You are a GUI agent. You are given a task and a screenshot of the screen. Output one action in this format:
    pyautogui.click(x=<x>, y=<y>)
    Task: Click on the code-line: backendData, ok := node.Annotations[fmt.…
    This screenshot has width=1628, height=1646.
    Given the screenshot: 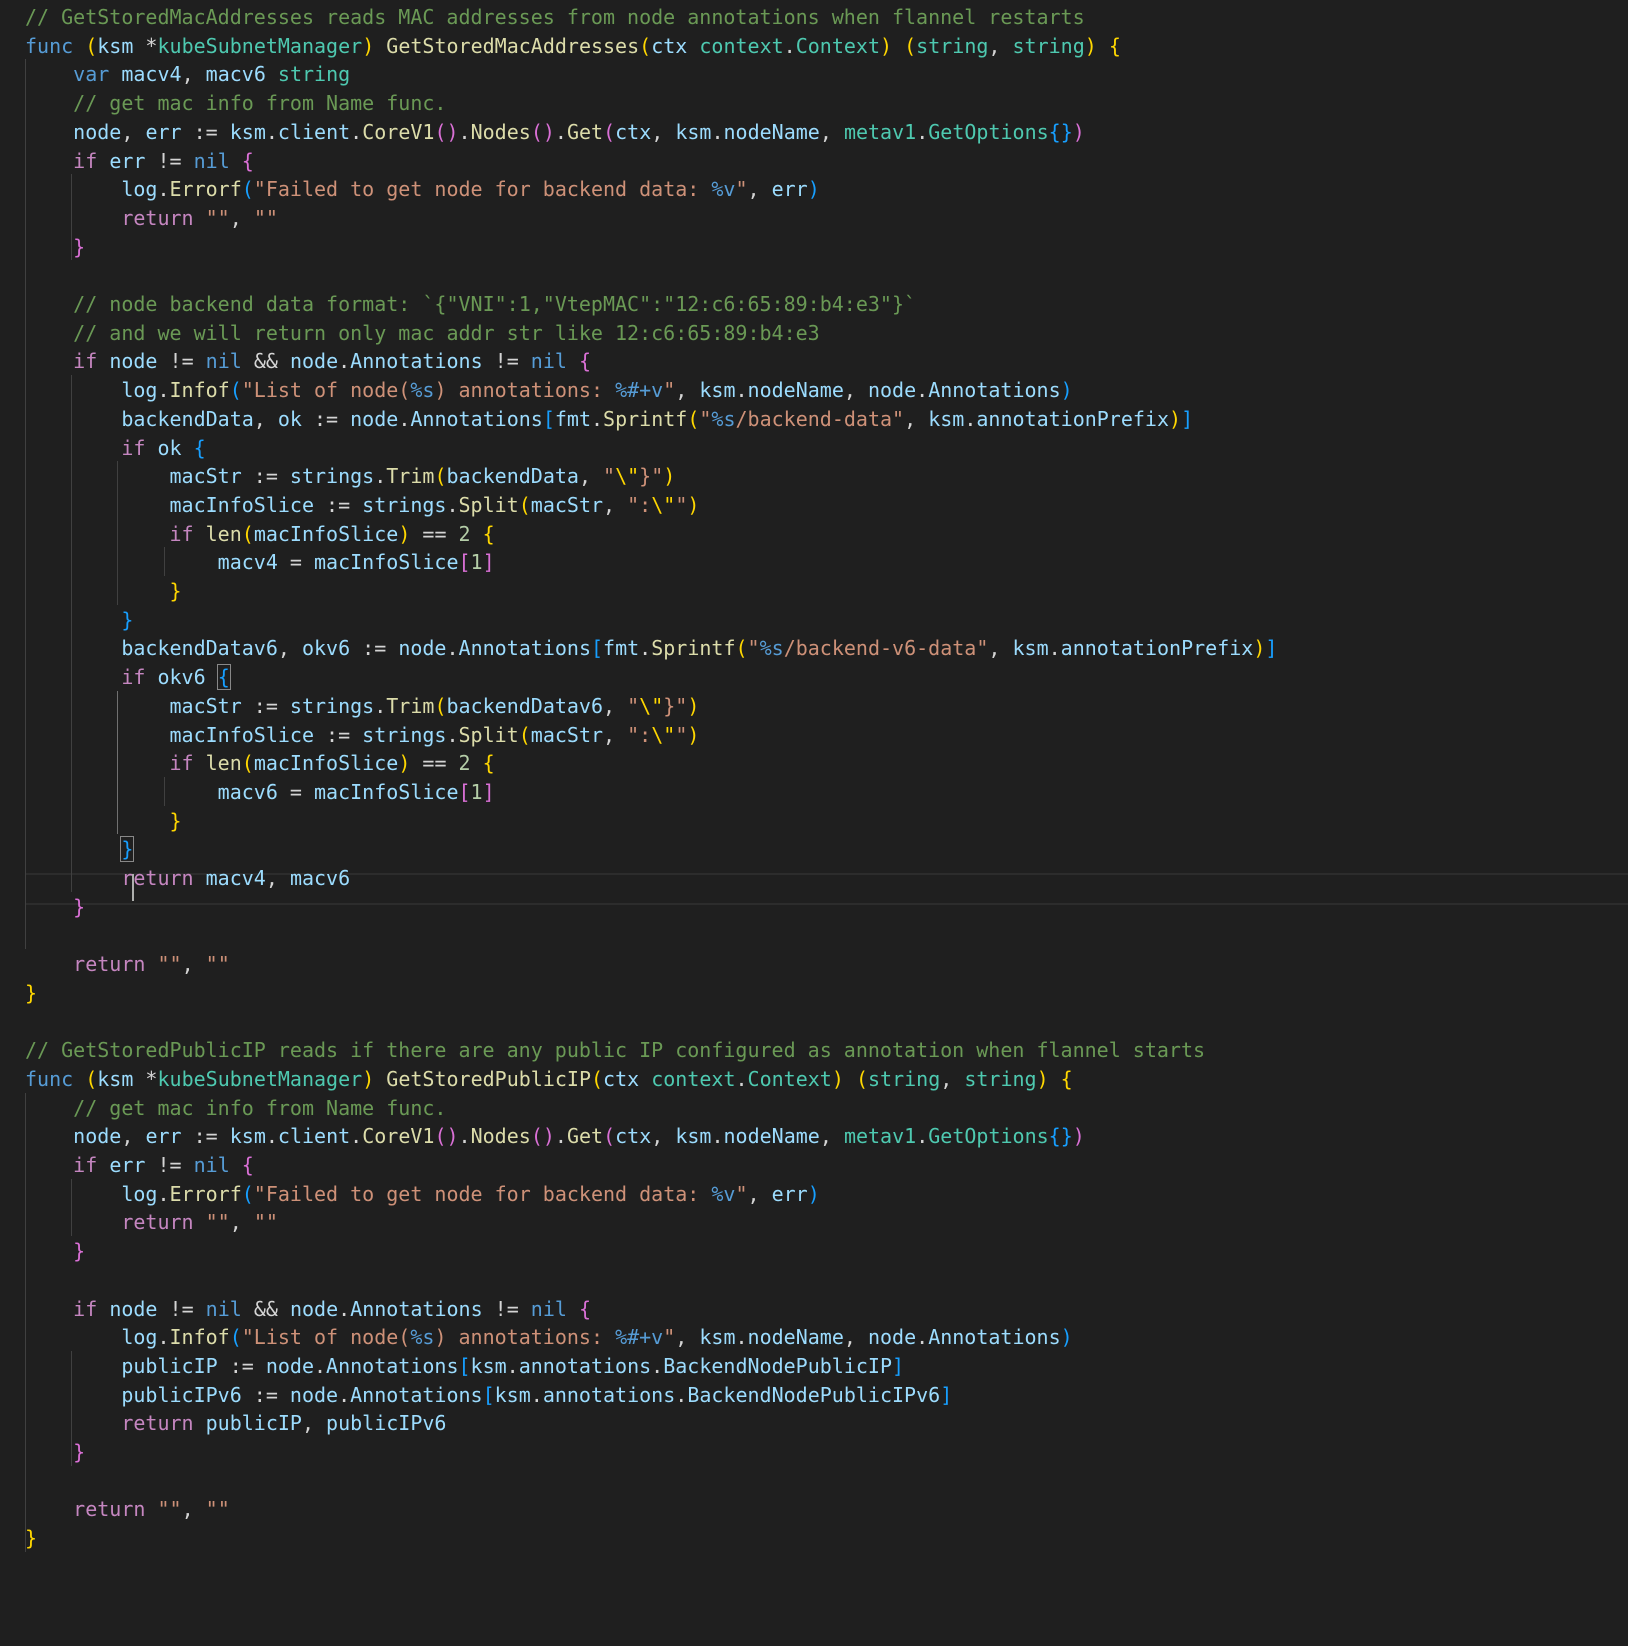 What is the action you would take?
    pyautogui.click(x=609, y=419)
    